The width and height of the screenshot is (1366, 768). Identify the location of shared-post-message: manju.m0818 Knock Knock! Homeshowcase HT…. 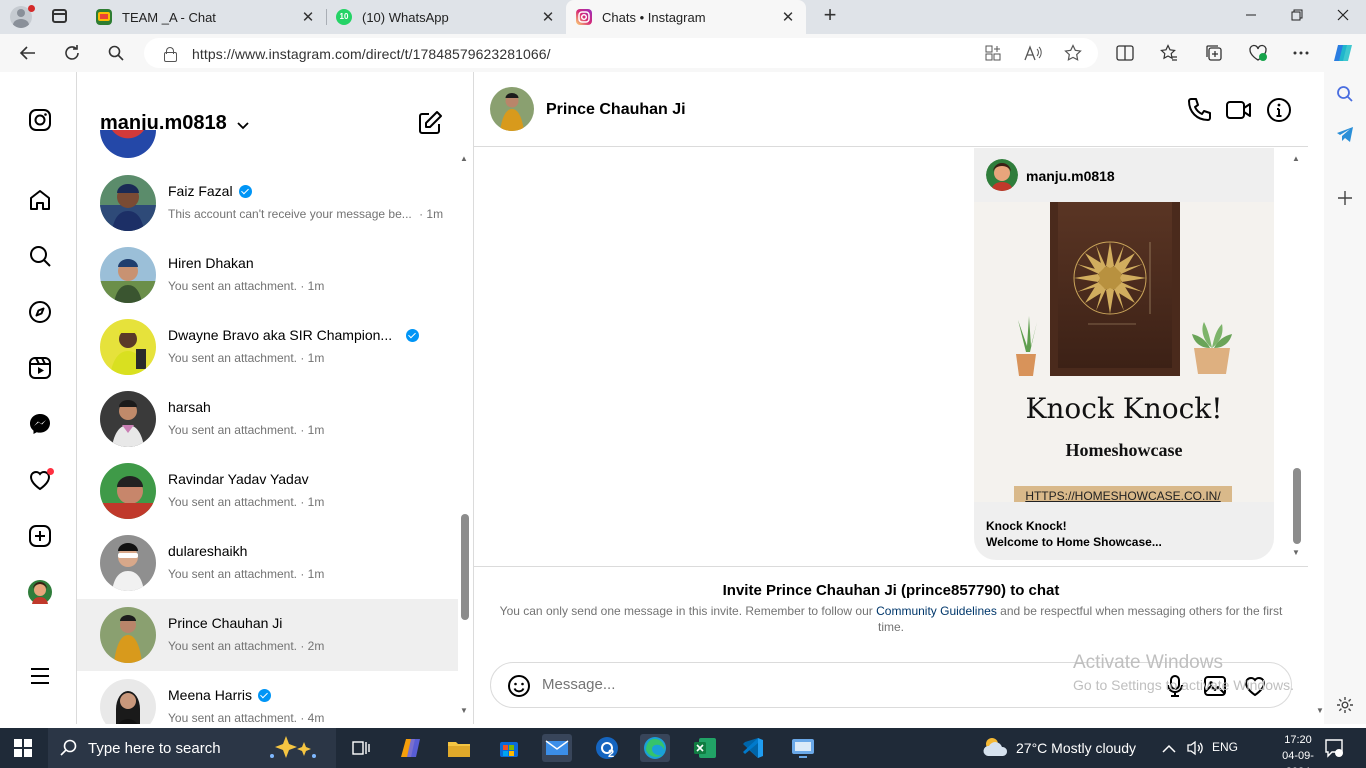
(1124, 354).